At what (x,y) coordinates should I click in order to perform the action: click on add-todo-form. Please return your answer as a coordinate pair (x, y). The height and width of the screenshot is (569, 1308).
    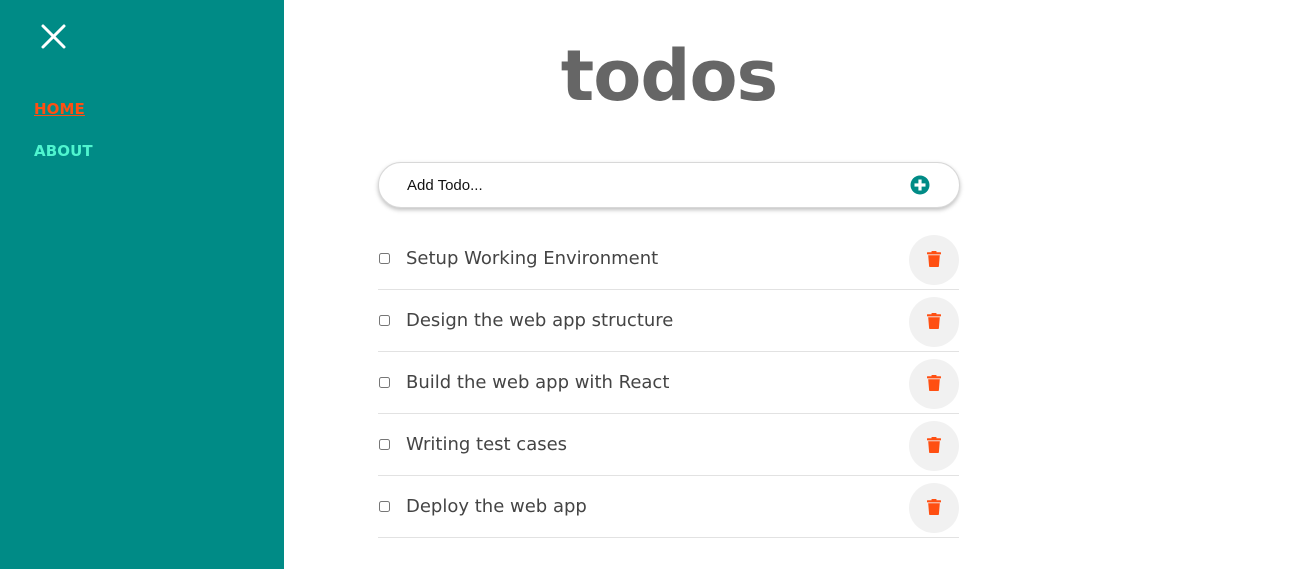
    Looking at the image, I should click on (669, 185).